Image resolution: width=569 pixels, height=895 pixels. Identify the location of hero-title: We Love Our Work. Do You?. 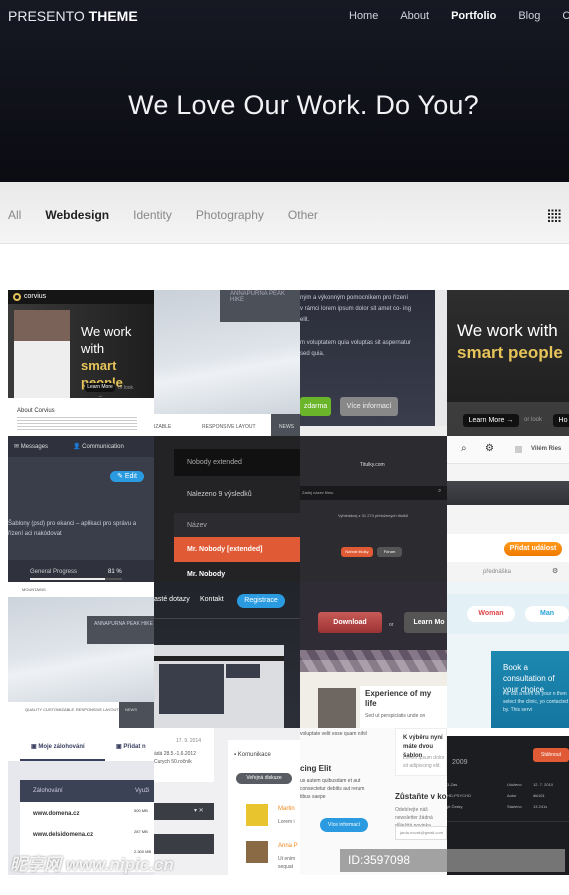
(303, 105).